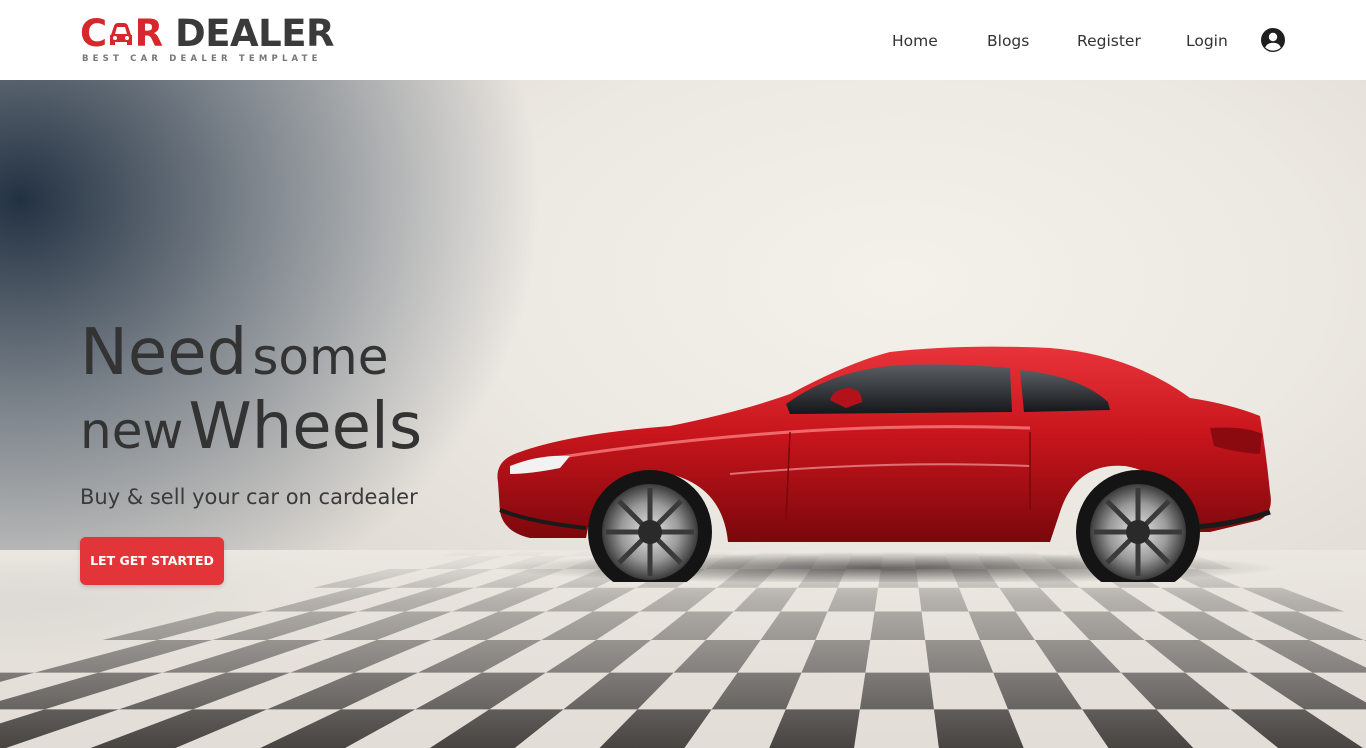 The width and height of the screenshot is (1366, 748). I want to click on headline-need: Need, so click(164, 353).